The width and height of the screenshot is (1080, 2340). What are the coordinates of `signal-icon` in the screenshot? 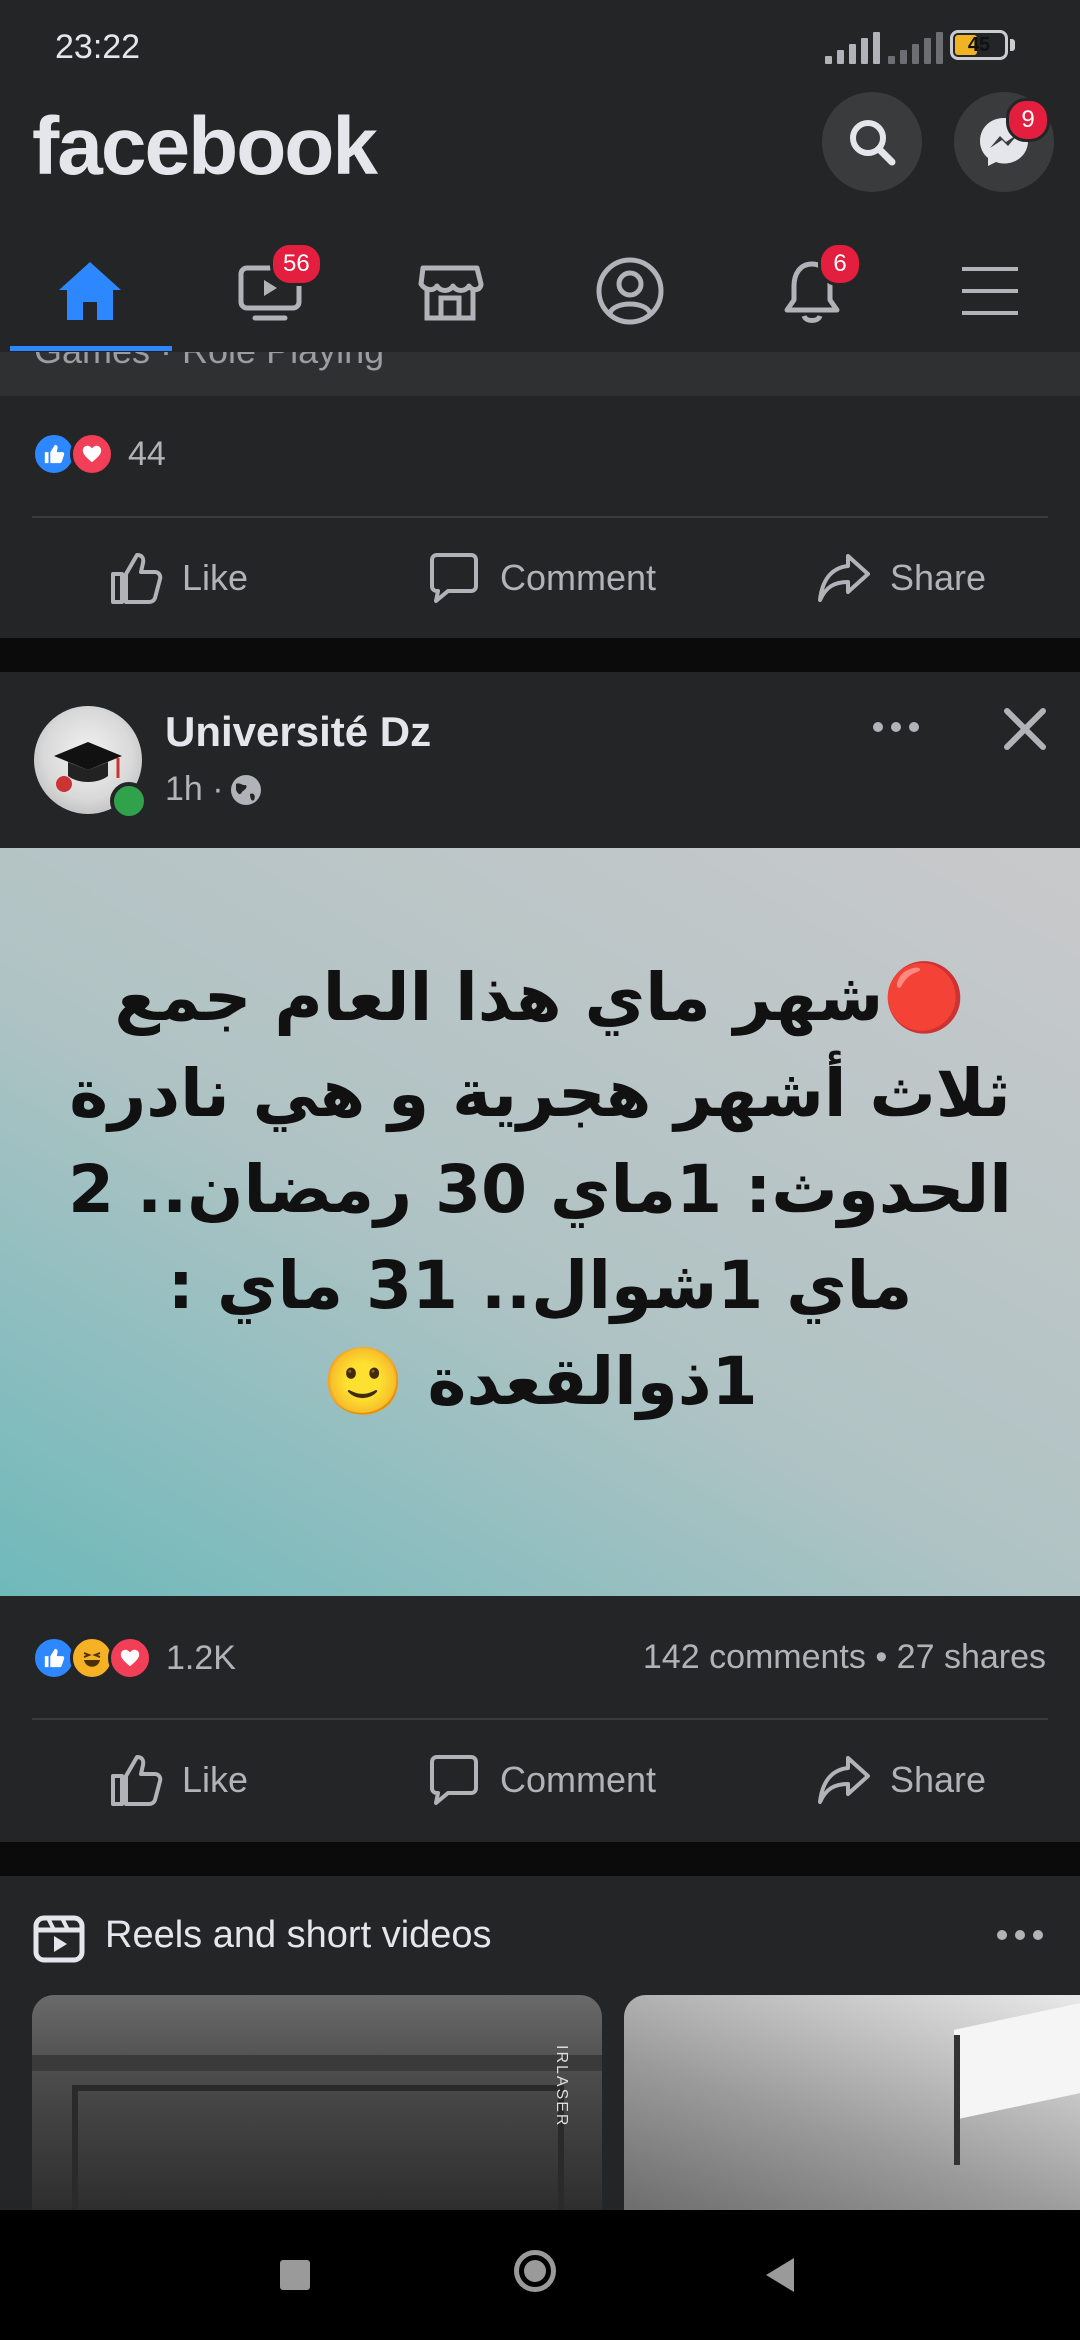 It's located at (852, 47).